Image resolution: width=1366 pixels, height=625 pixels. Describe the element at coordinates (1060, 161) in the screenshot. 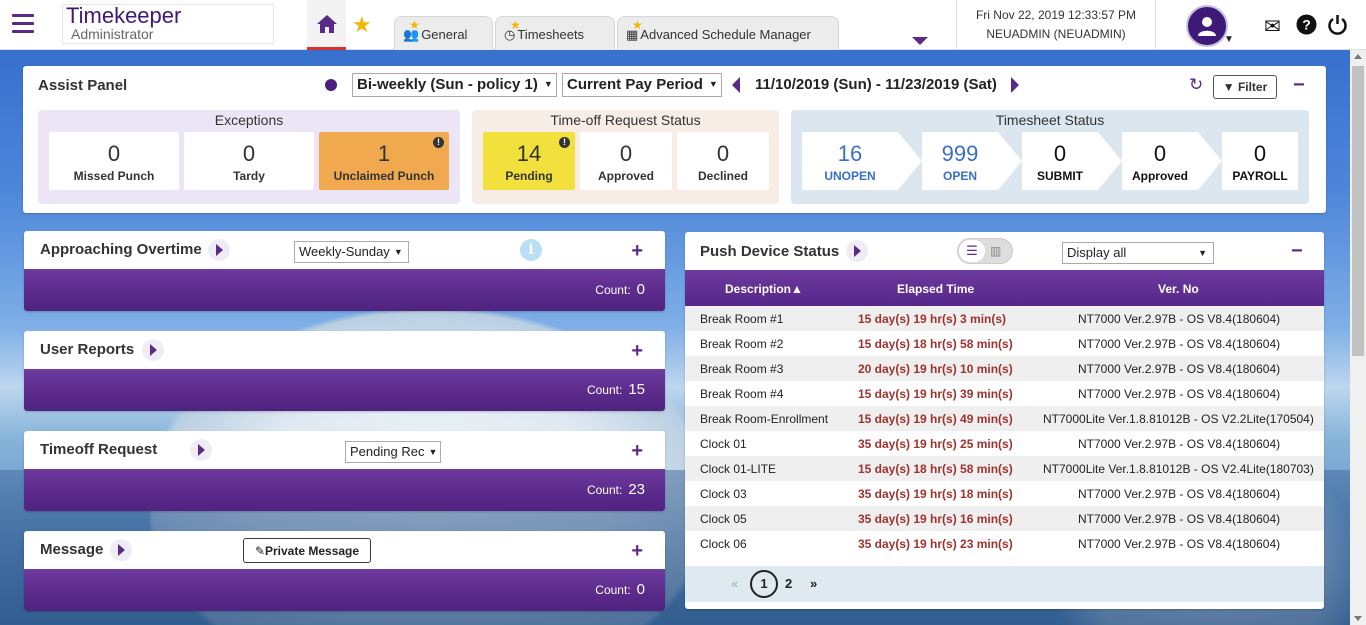

I see `submit-status: 0 SUBMIT` at that location.